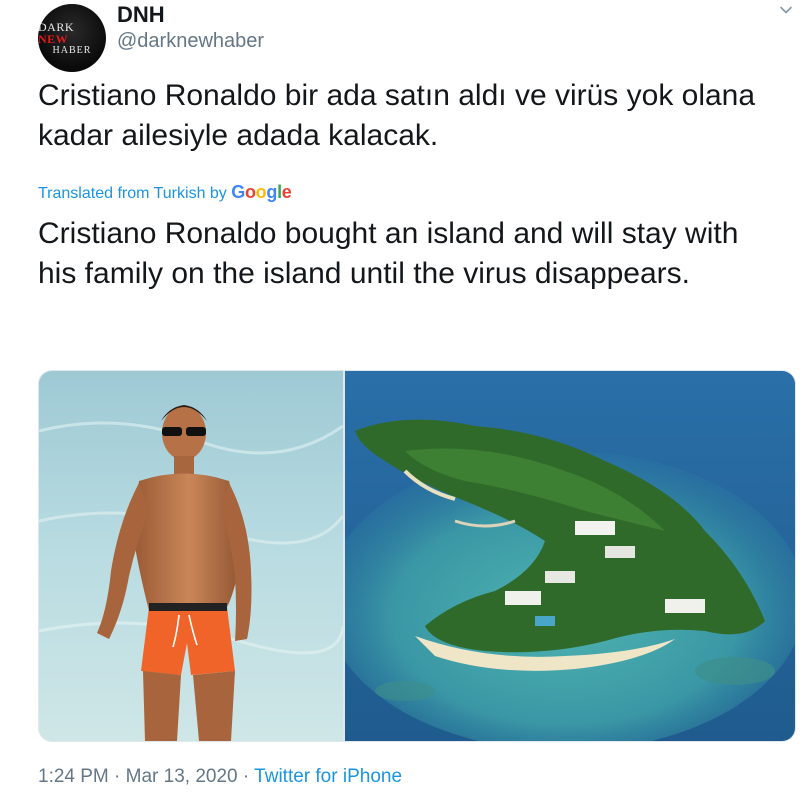 The width and height of the screenshot is (812, 793). I want to click on display-name: DNH, so click(141, 15).